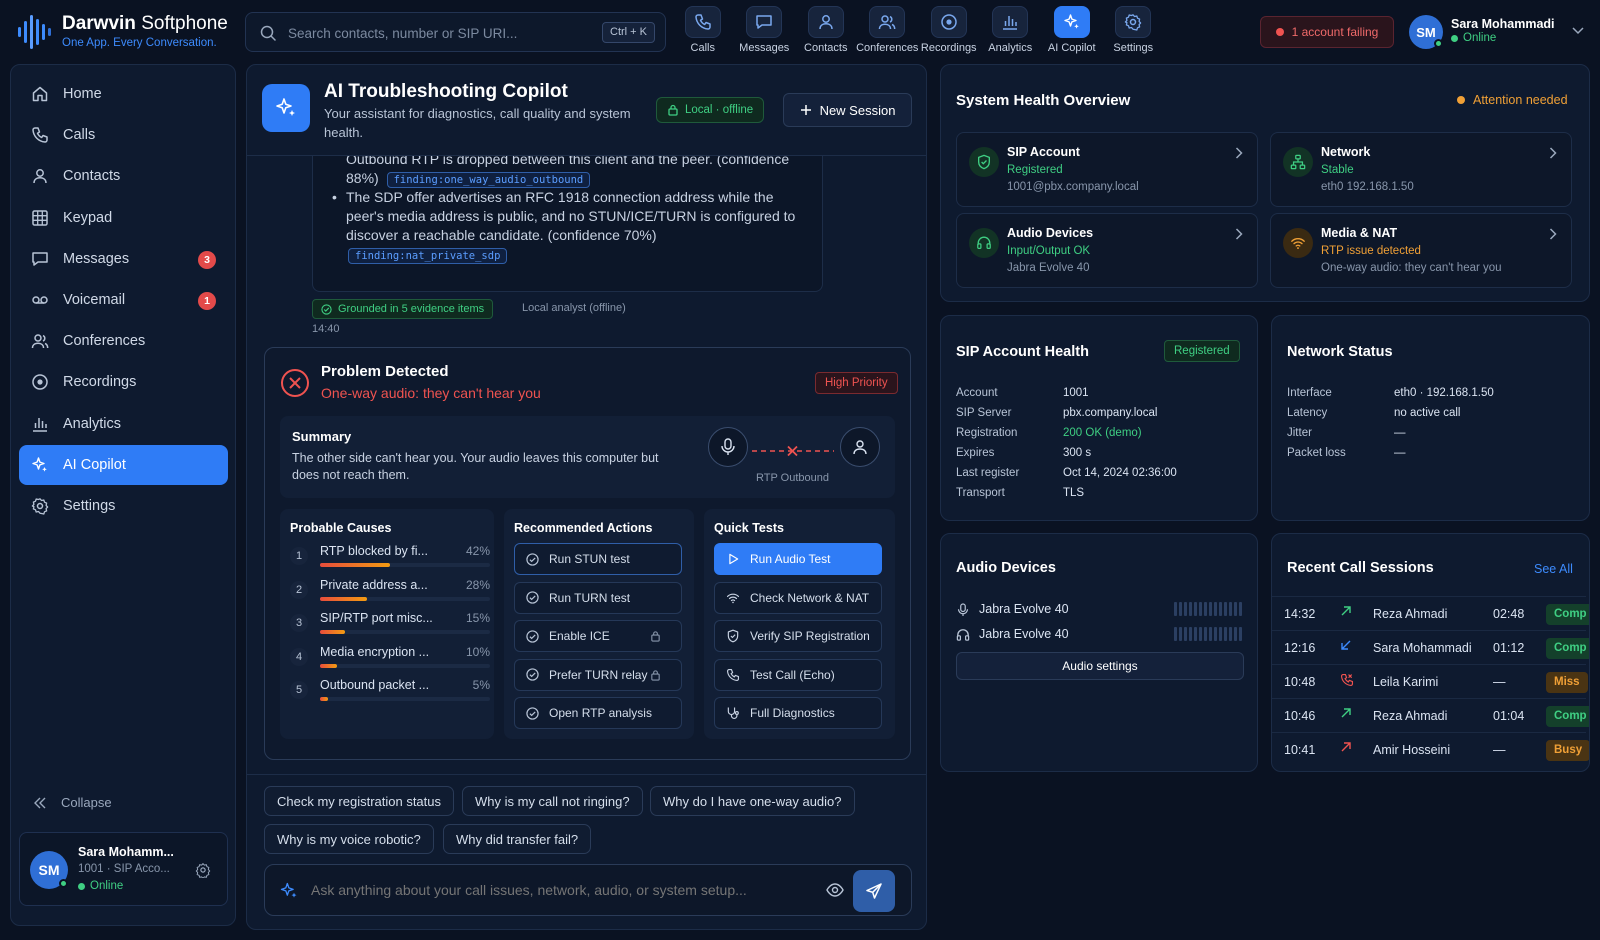 The image size is (1600, 940). Describe the element at coordinates (123, 341) in the screenshot. I see `sidebar-item-conferences: Conferences` at that location.